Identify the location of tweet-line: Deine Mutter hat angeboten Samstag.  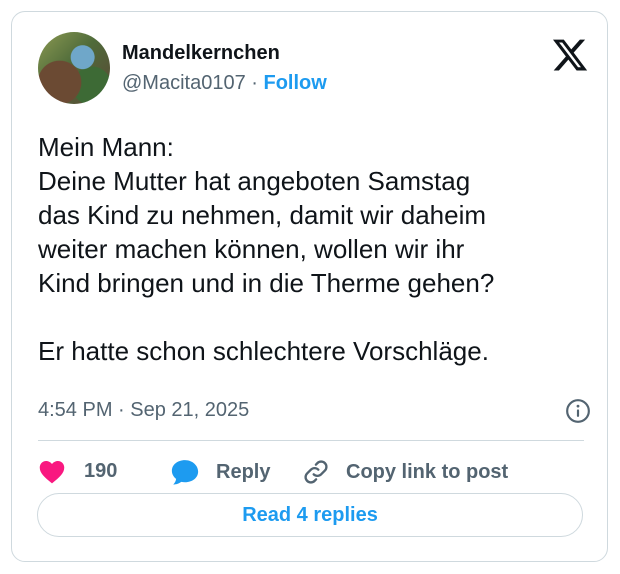
(254, 181).